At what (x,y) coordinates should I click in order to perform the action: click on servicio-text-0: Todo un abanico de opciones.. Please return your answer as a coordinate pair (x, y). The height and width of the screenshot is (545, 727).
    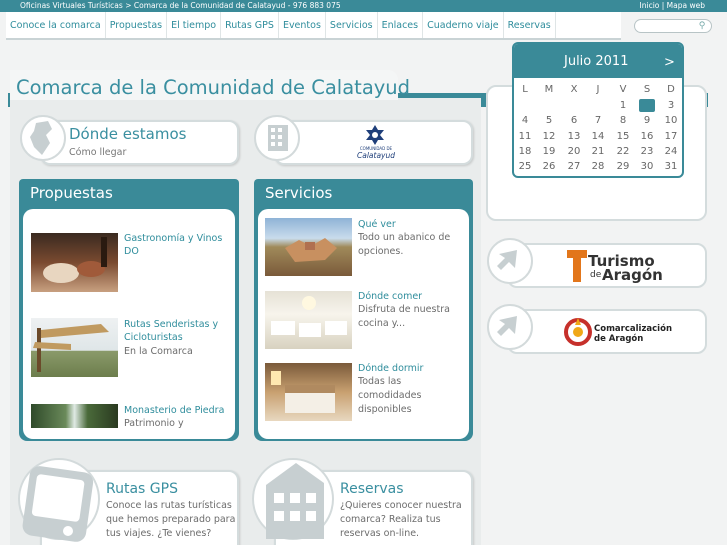
    Looking at the image, I should click on (404, 244).